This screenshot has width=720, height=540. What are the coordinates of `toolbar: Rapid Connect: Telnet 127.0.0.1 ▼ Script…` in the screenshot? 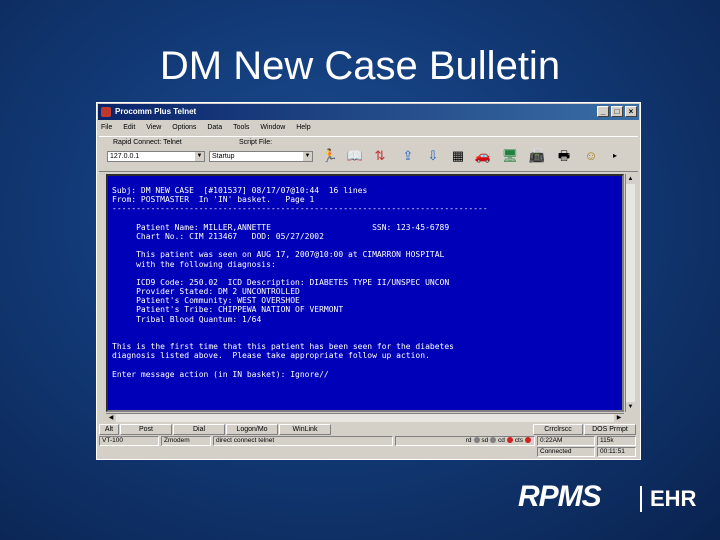 It's located at (368, 154).